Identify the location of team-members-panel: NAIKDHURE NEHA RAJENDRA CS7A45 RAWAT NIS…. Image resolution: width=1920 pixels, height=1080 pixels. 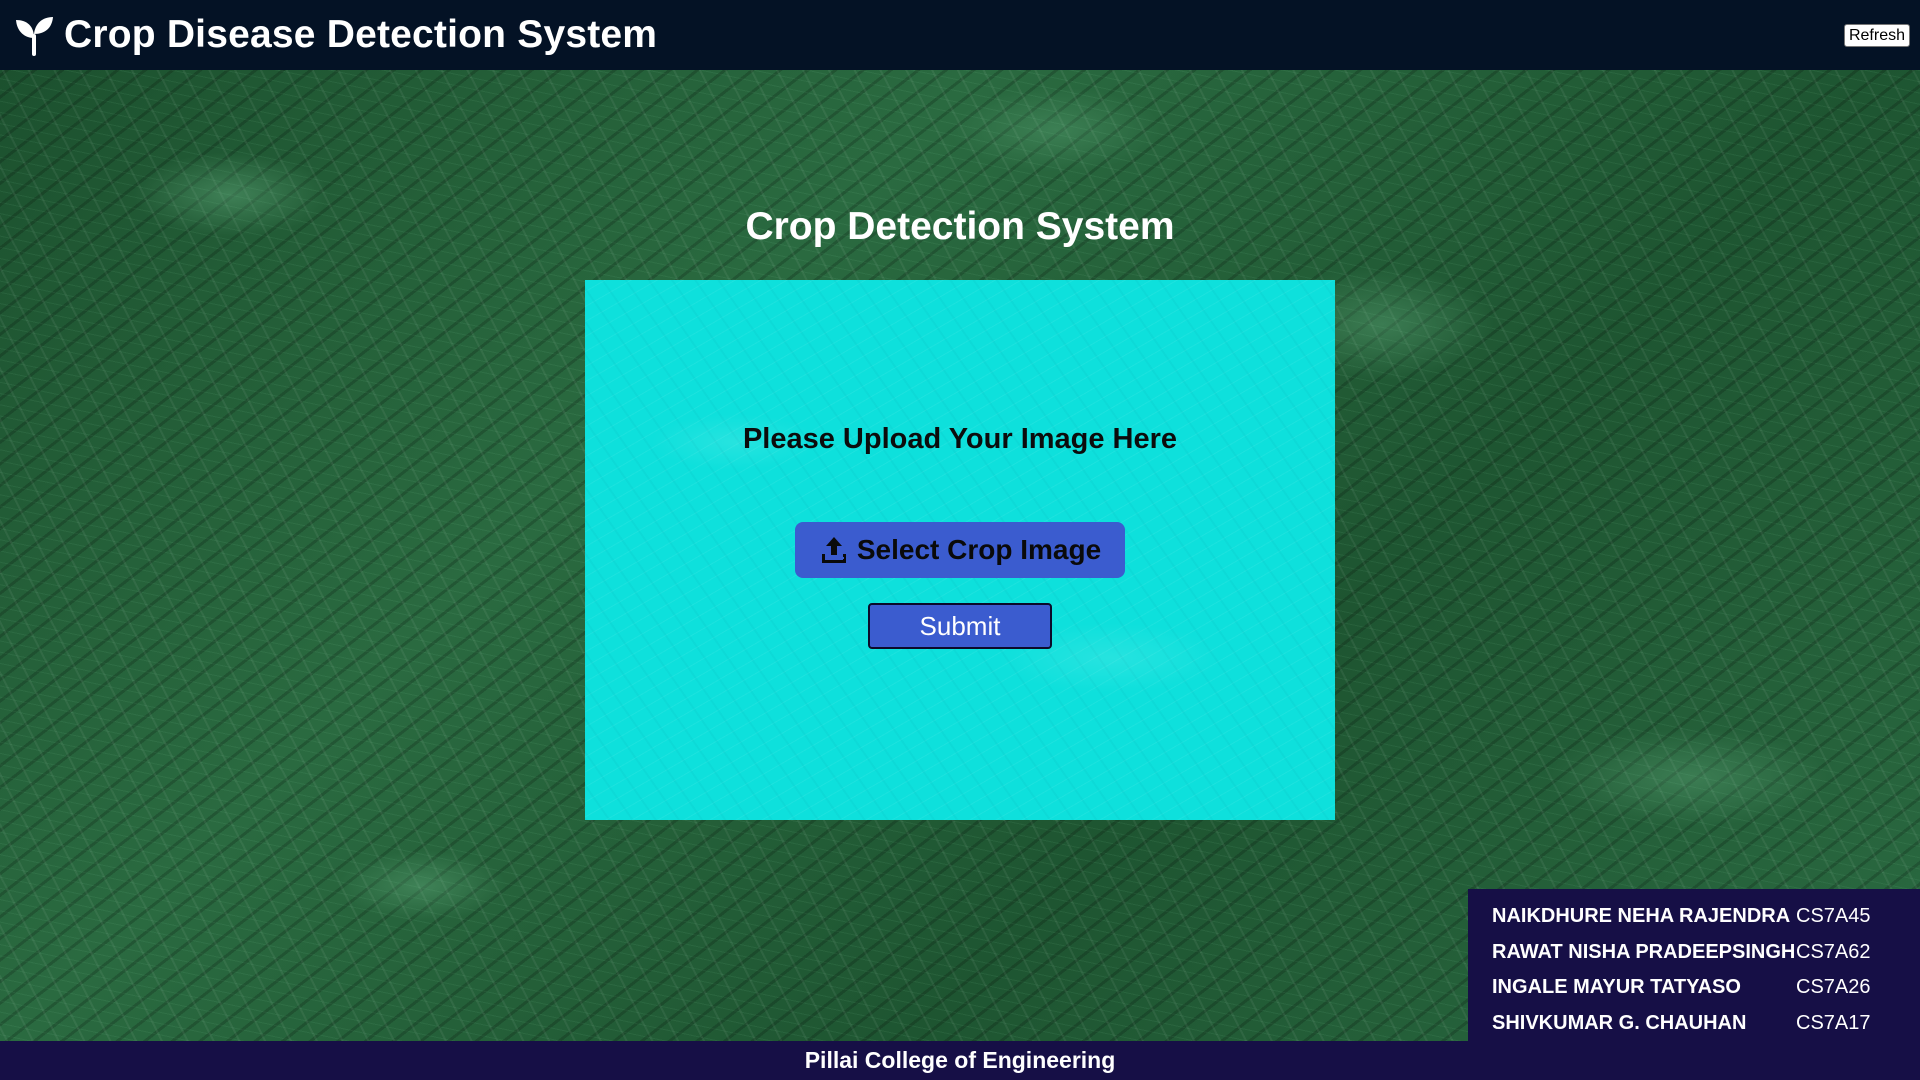
(1694, 965).